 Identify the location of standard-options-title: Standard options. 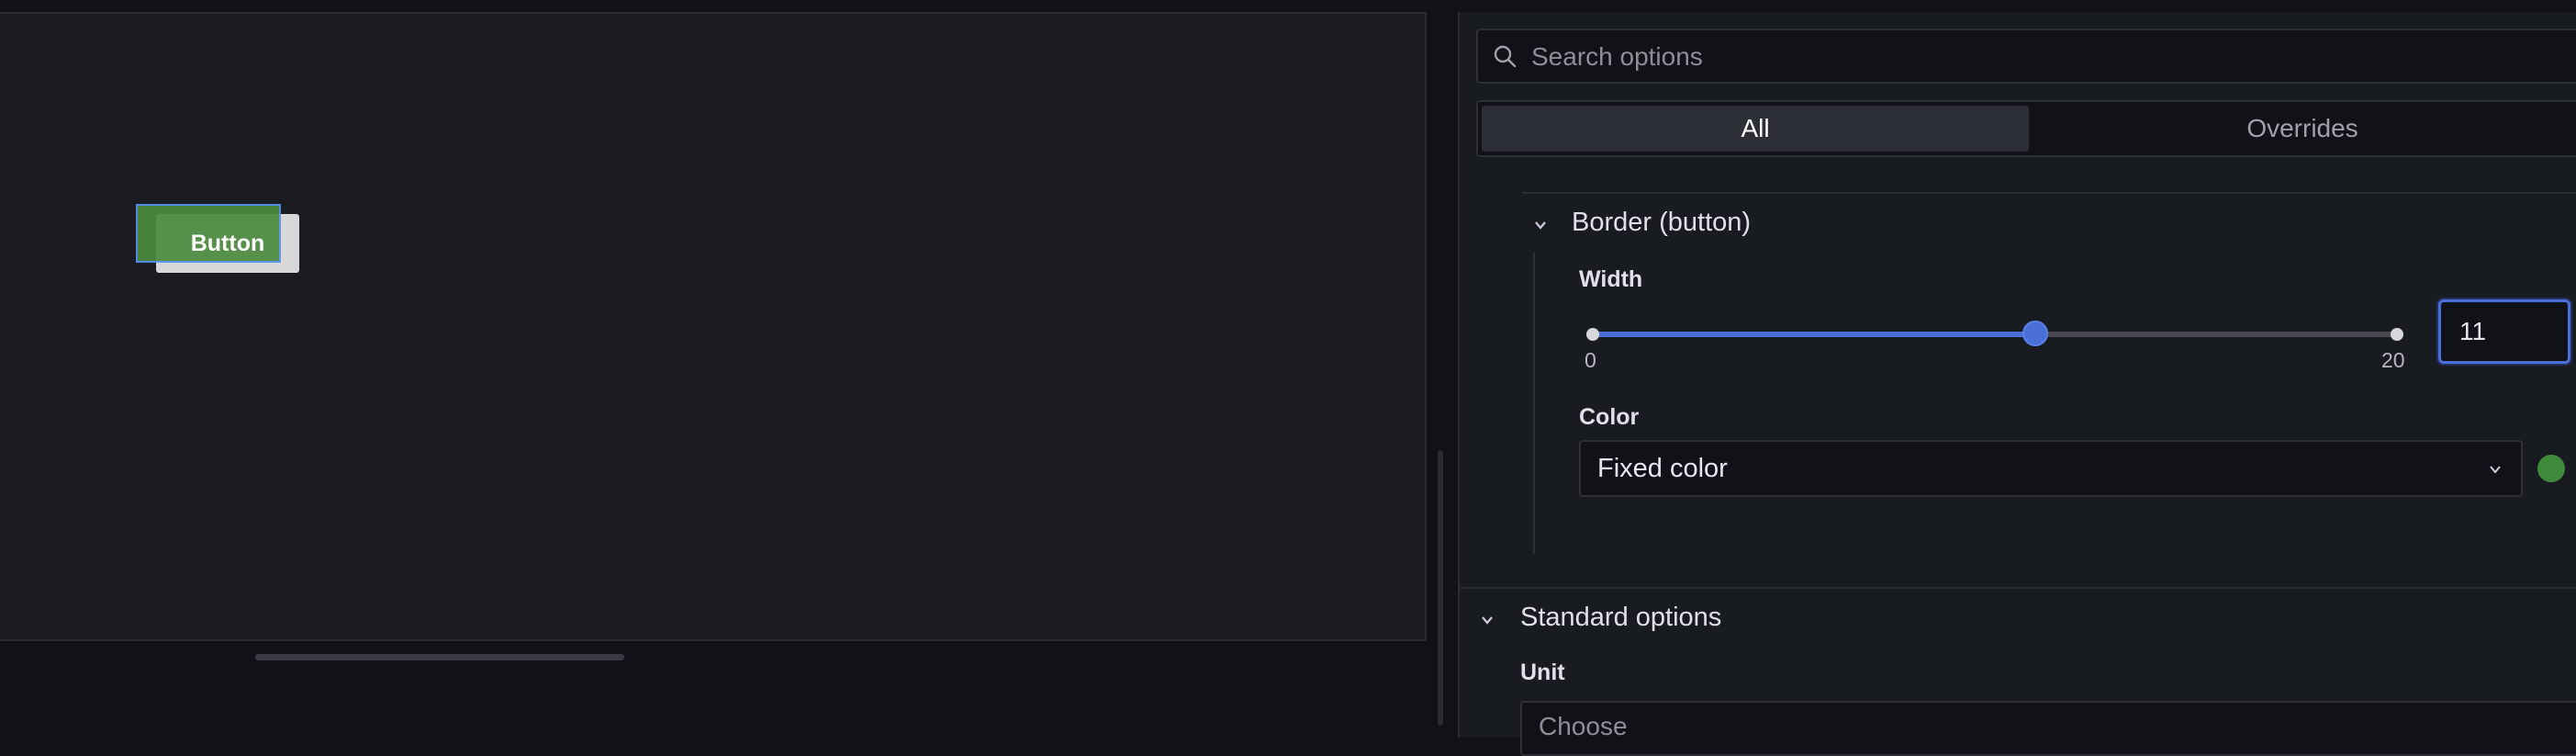
(1620, 618).